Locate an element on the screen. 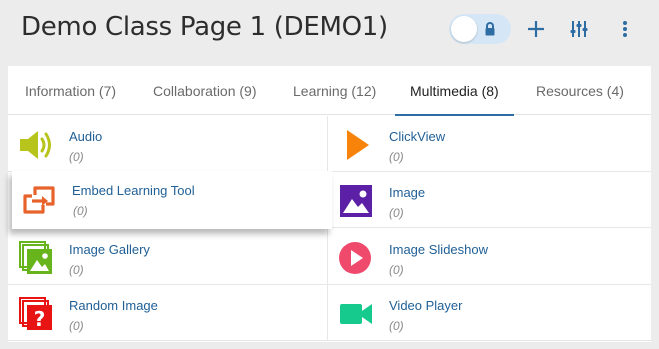 This screenshot has width=659, height=349. tool-name: Image Gallery is located at coordinates (109, 249).